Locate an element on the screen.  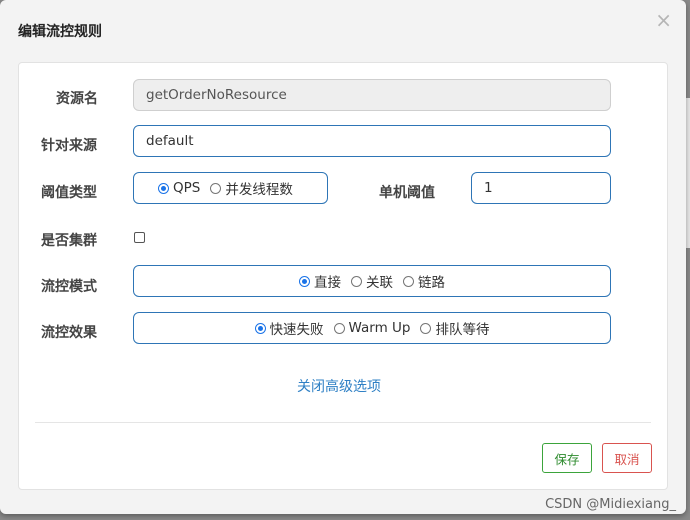
radio-relate: 关联 is located at coordinates (372, 281).